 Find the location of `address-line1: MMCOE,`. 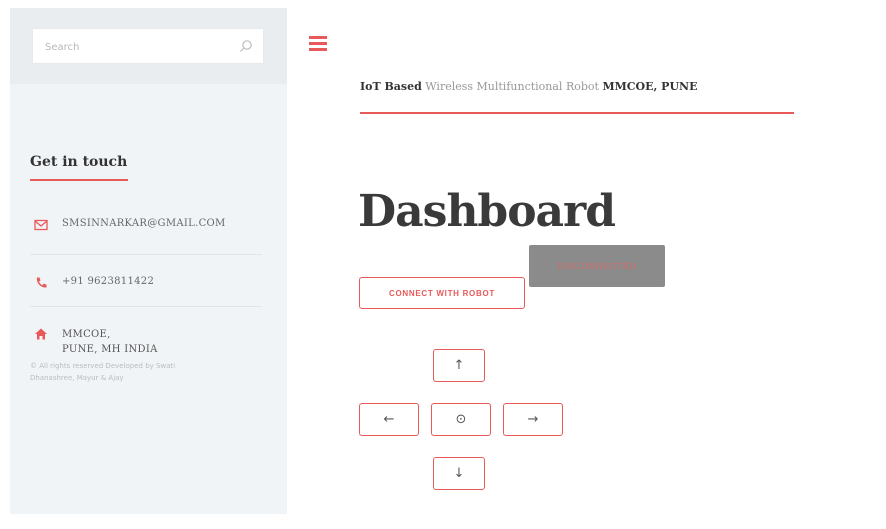

address-line1: MMCOE, is located at coordinates (86, 334).